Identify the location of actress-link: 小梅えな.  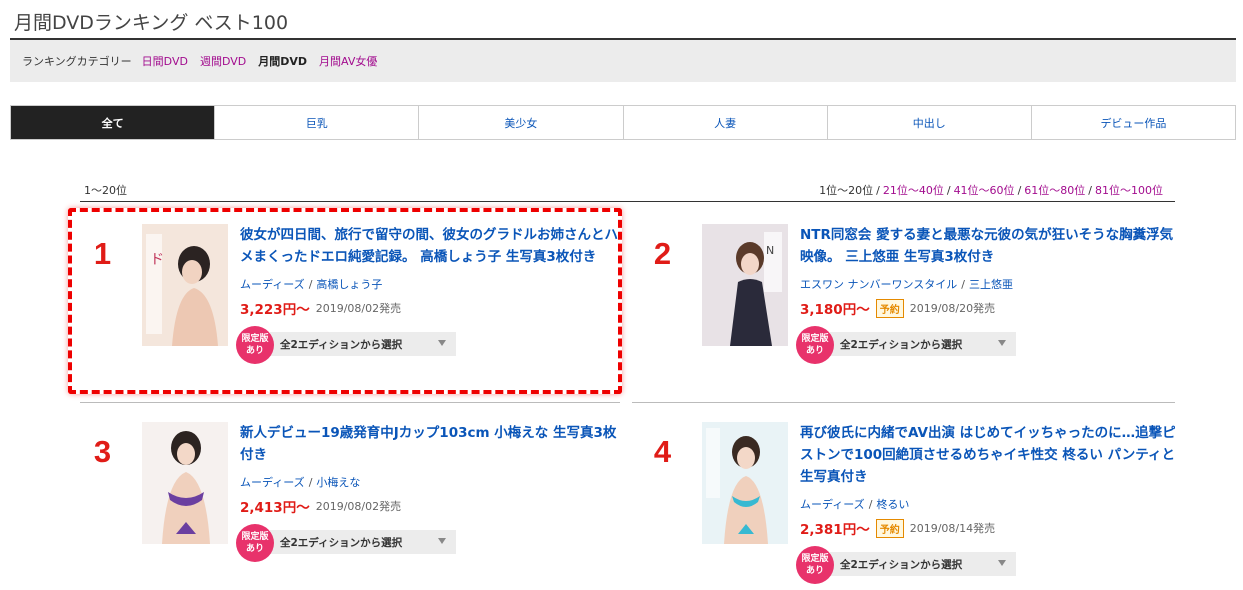
(338, 482).